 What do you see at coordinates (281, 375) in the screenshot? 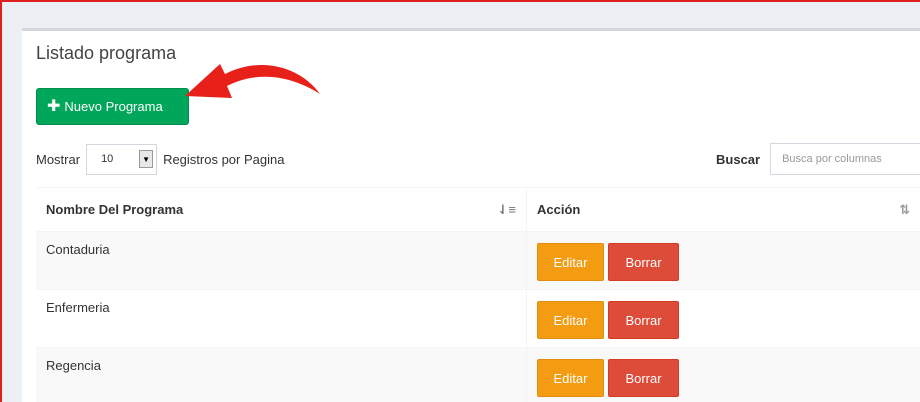
I see `program-name-cell: Regencia` at bounding box center [281, 375].